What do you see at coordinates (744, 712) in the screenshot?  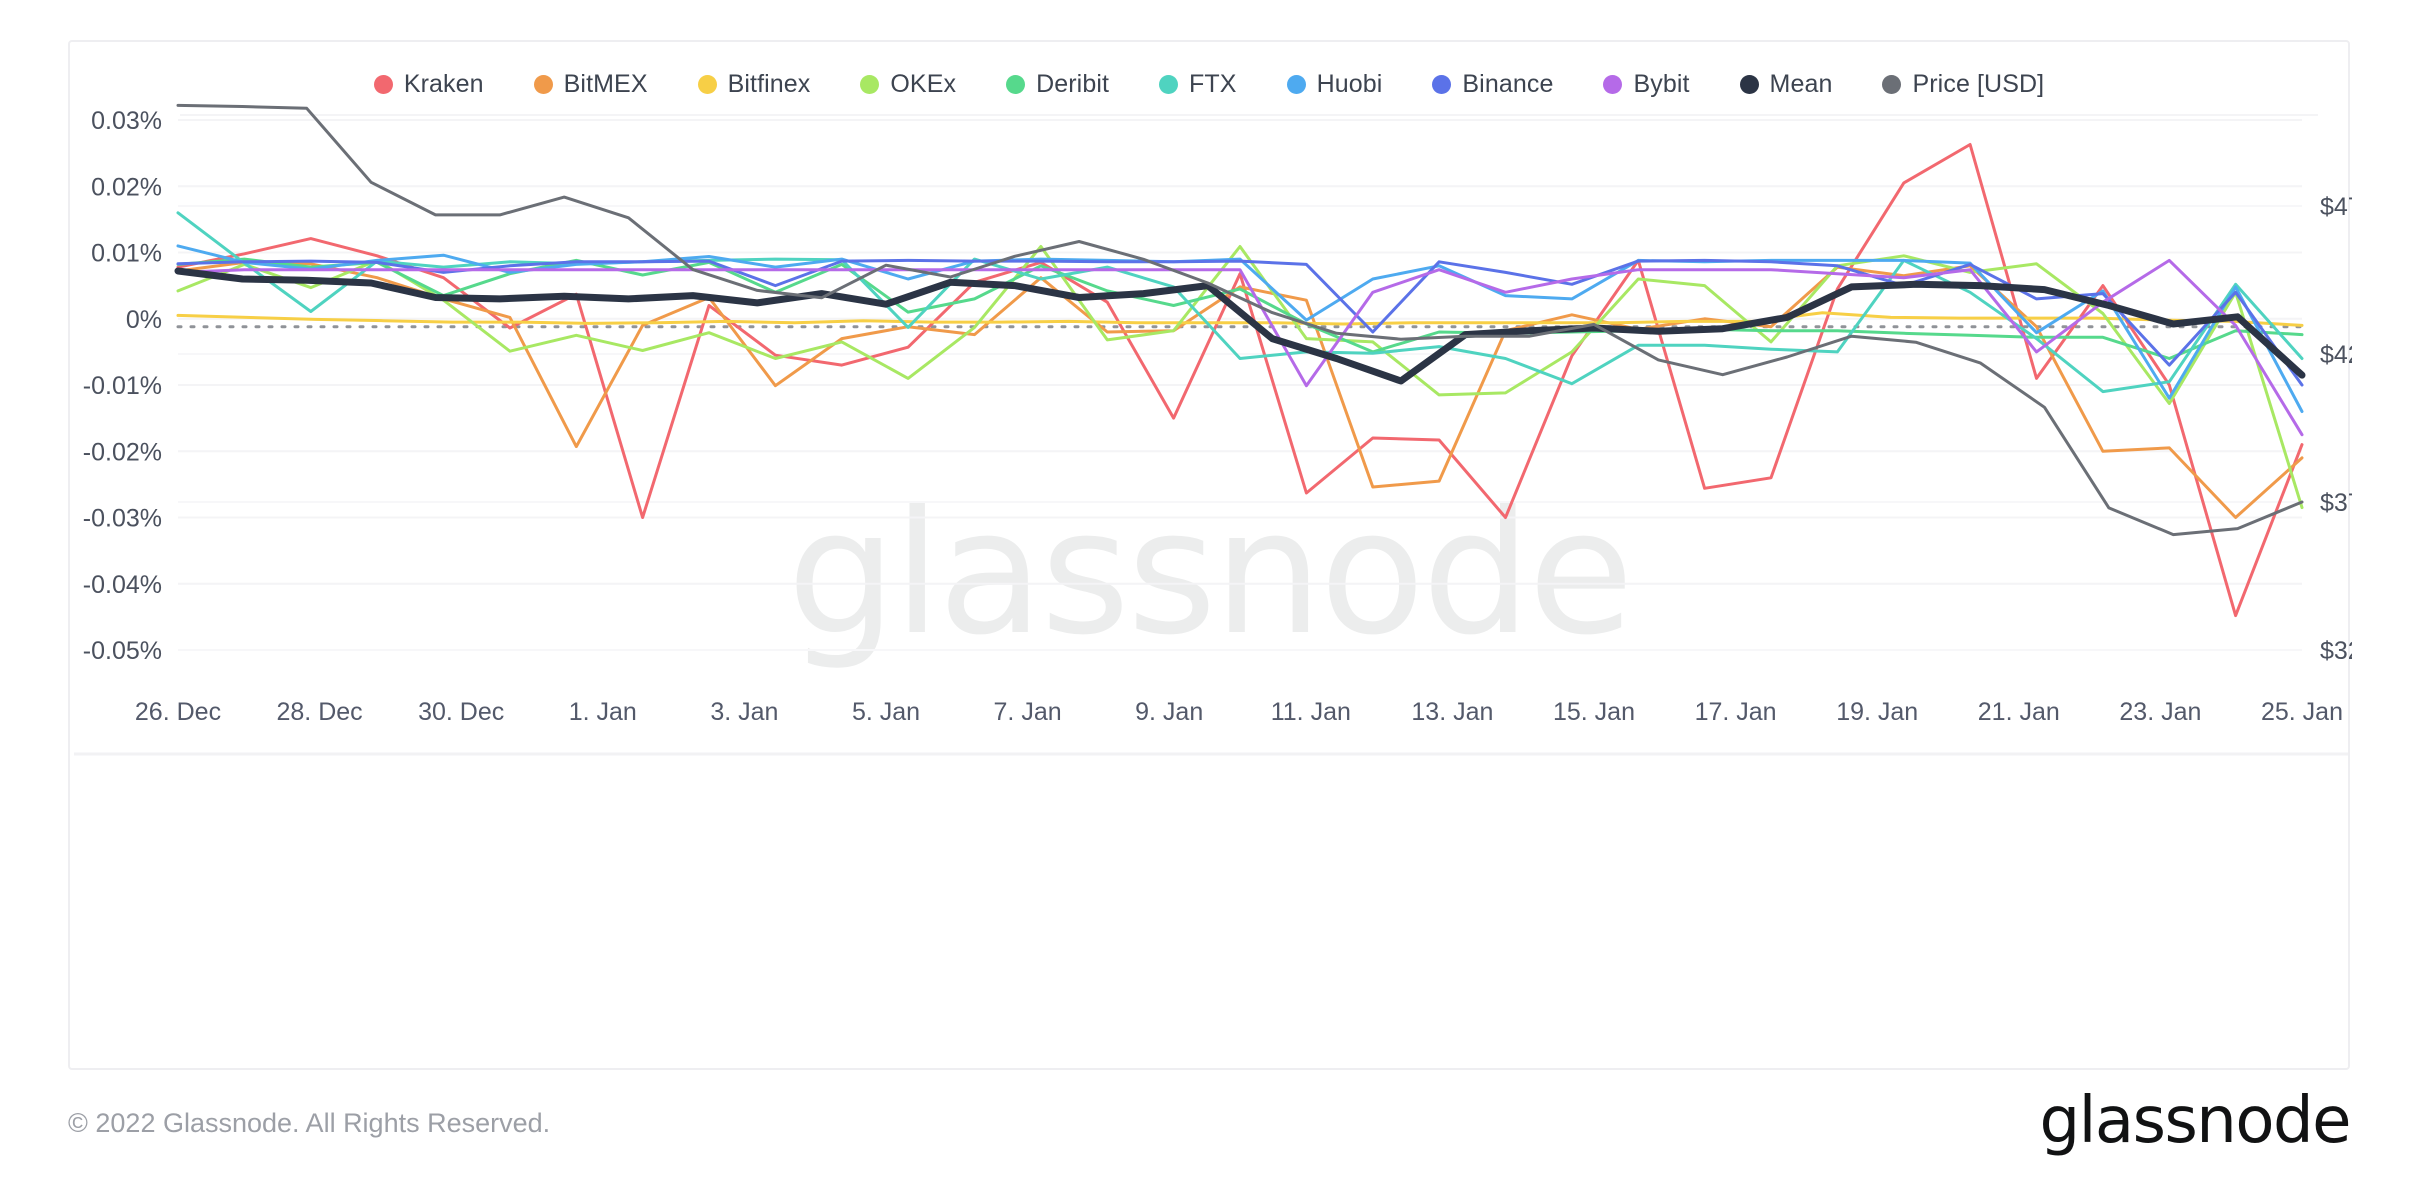 I see `x-axis-tick-label: 3. Jan` at bounding box center [744, 712].